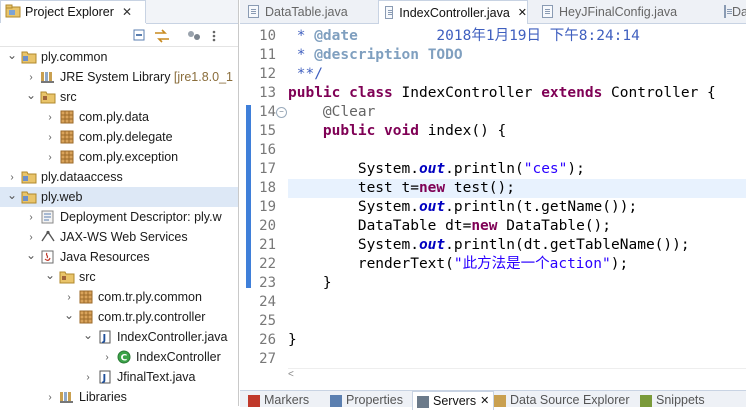  I want to click on code-line: renderText("此方法是一个action");, so click(517, 264).